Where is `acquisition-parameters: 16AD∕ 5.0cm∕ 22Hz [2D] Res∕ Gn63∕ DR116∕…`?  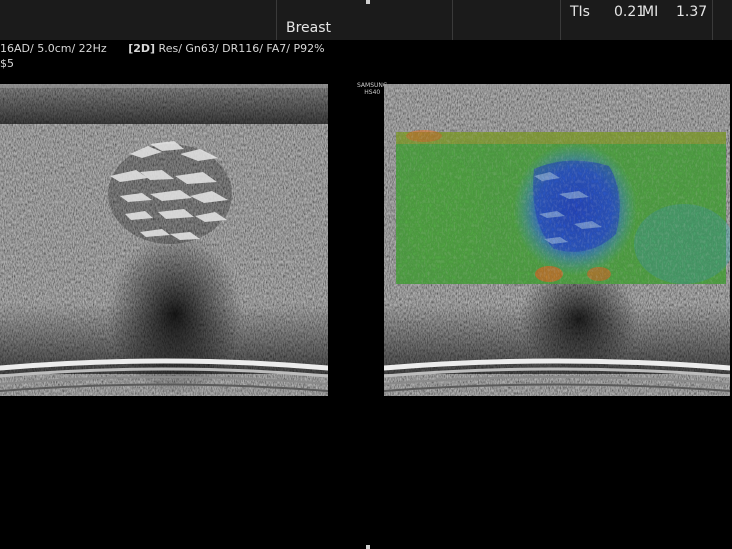
acquisition-parameters: 16AD∕ 5.0cm∕ 22Hz [2D] Res∕ Gn63∕ DR116∕… is located at coordinates (162, 48).